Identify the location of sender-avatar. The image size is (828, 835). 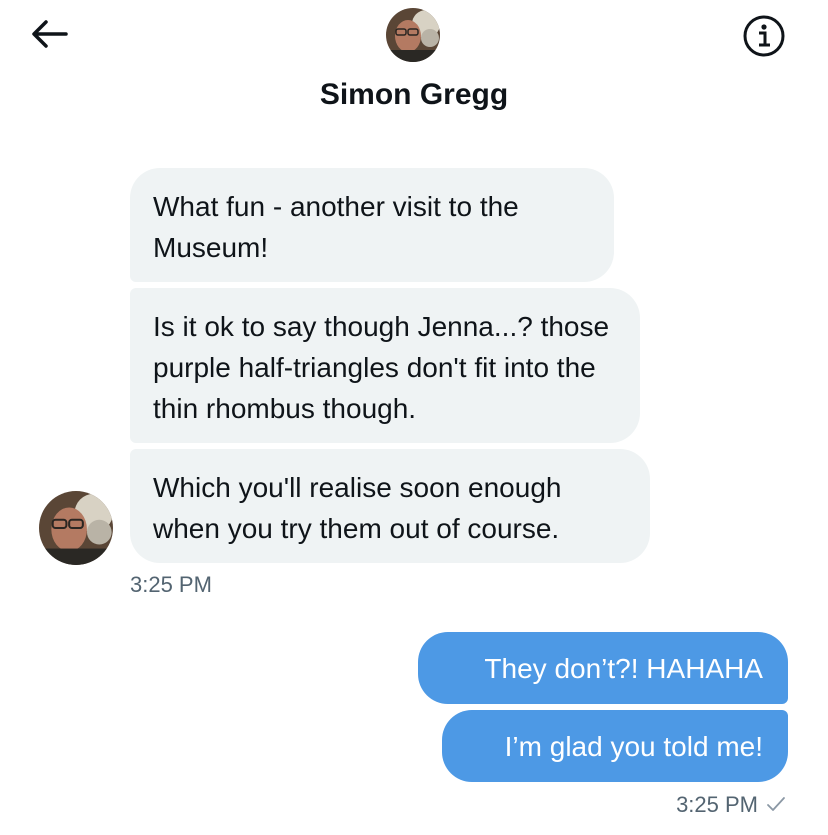
(76, 528).